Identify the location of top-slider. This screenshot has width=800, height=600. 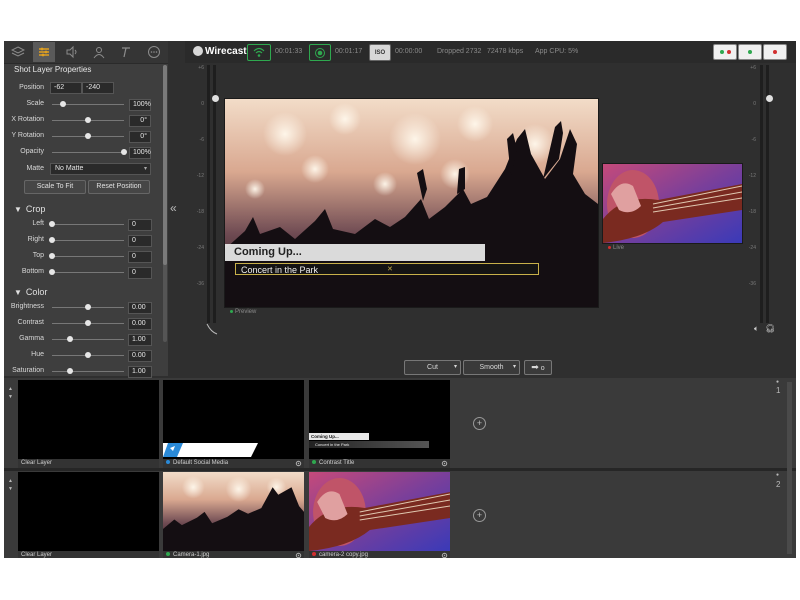
(86, 256).